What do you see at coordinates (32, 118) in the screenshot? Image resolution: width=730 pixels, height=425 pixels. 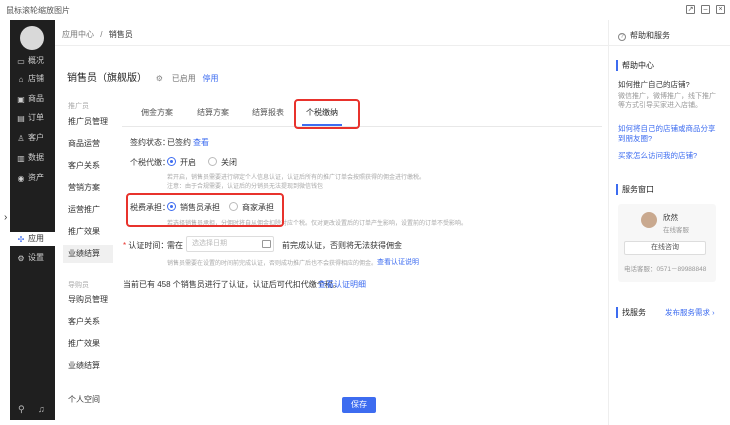 I see `nav-item-orders: ▤ 订单` at bounding box center [32, 118].